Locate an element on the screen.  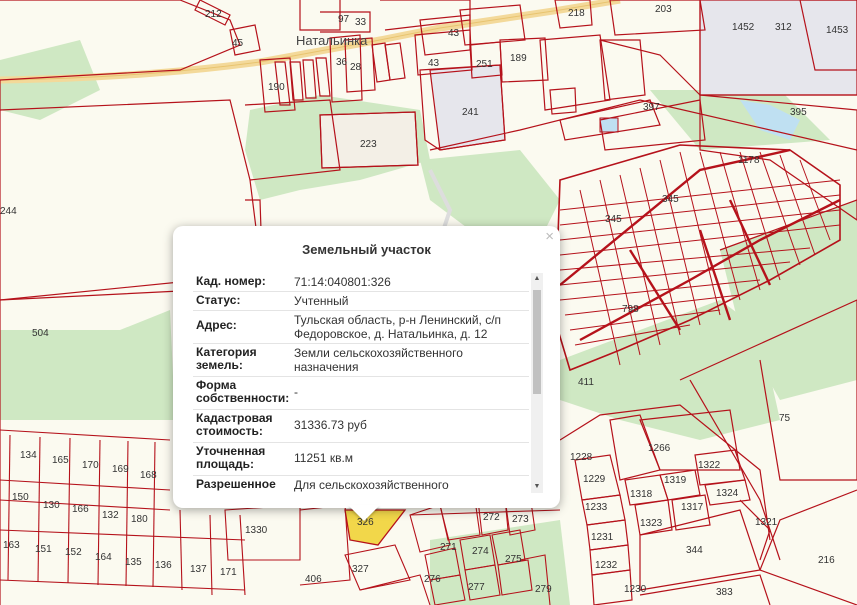
parcel-label: 216 is located at coordinates (826, 560).